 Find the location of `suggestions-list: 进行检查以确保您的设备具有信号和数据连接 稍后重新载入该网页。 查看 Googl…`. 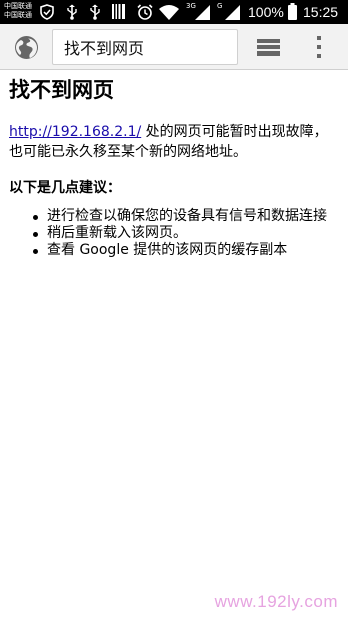

suggestions-list: 进行检查以确保您的设备具有信号和数据连接 稍后重新载入该网页。 查看 Googl… is located at coordinates (176, 233).